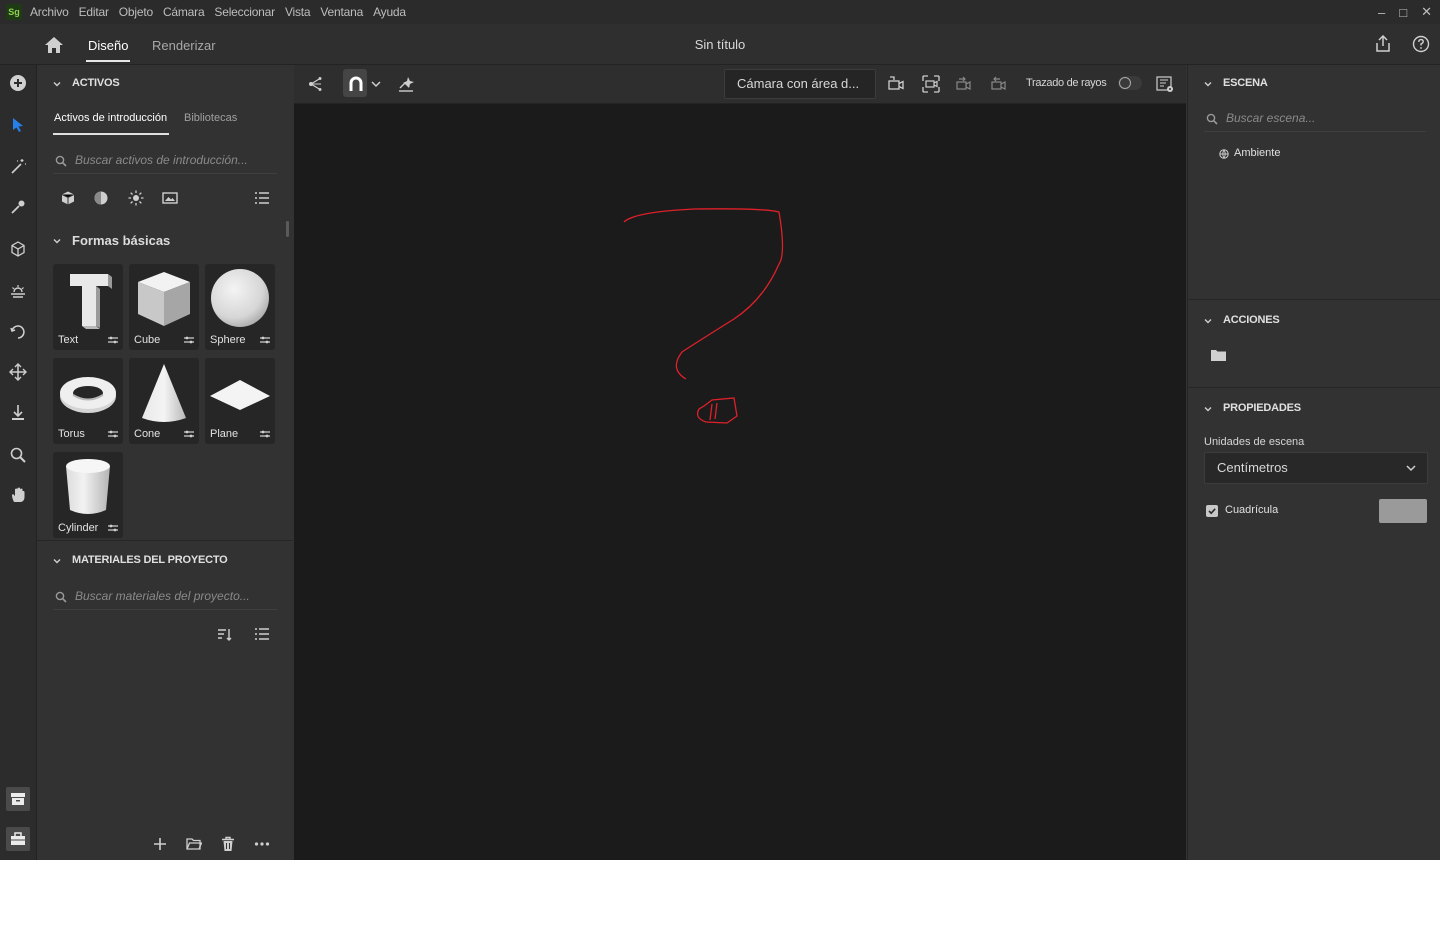 Image resolution: width=1440 pixels, height=934 pixels. I want to click on maximize-button: □, so click(1403, 12).